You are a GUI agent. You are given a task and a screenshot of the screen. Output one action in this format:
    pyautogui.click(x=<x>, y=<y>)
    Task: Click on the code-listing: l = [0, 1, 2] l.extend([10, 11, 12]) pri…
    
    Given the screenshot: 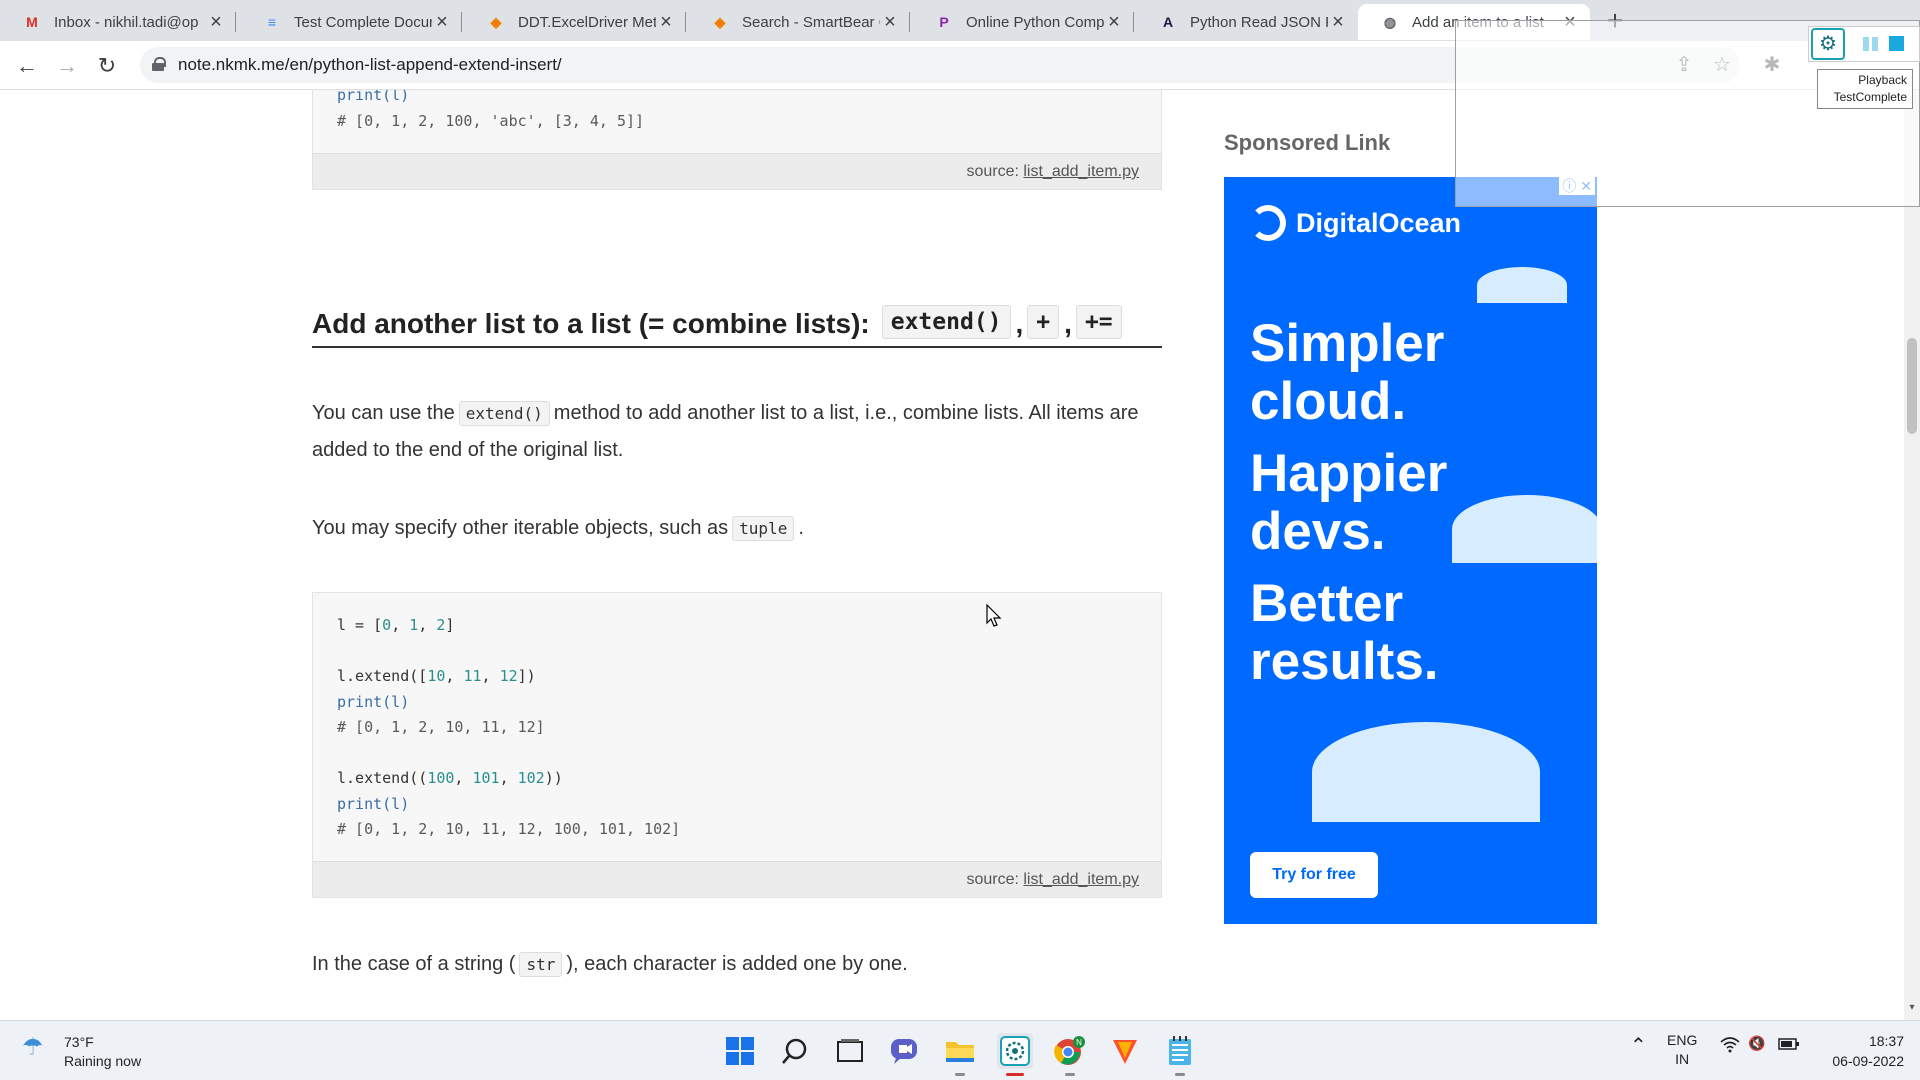 What is the action you would take?
    pyautogui.click(x=737, y=718)
    